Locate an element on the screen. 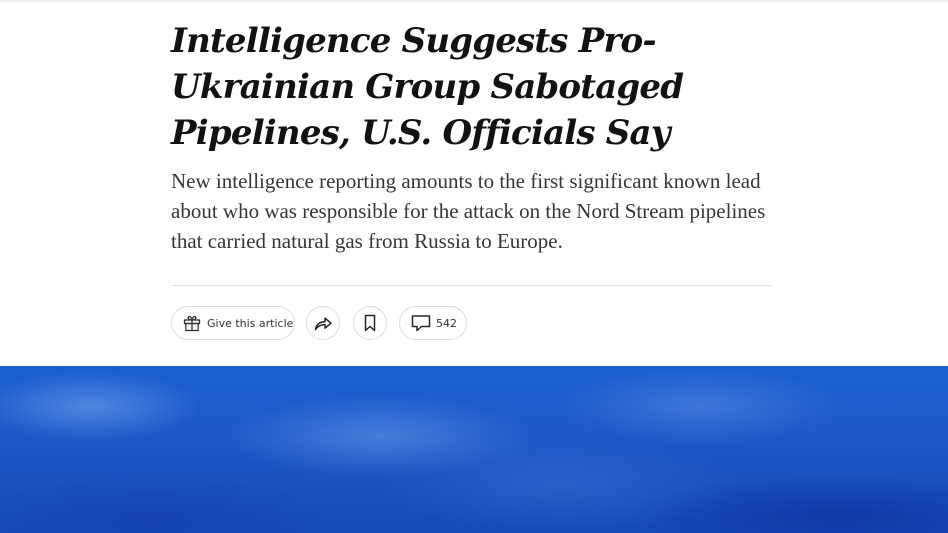 The width and height of the screenshot is (948, 533). comment-count: 542 is located at coordinates (446, 323).